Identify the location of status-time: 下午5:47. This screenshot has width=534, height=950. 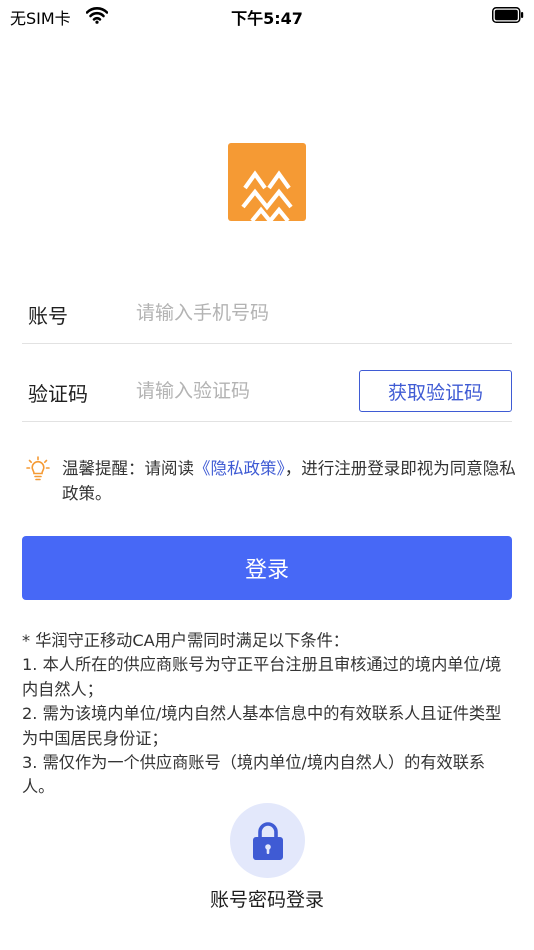
(267, 18).